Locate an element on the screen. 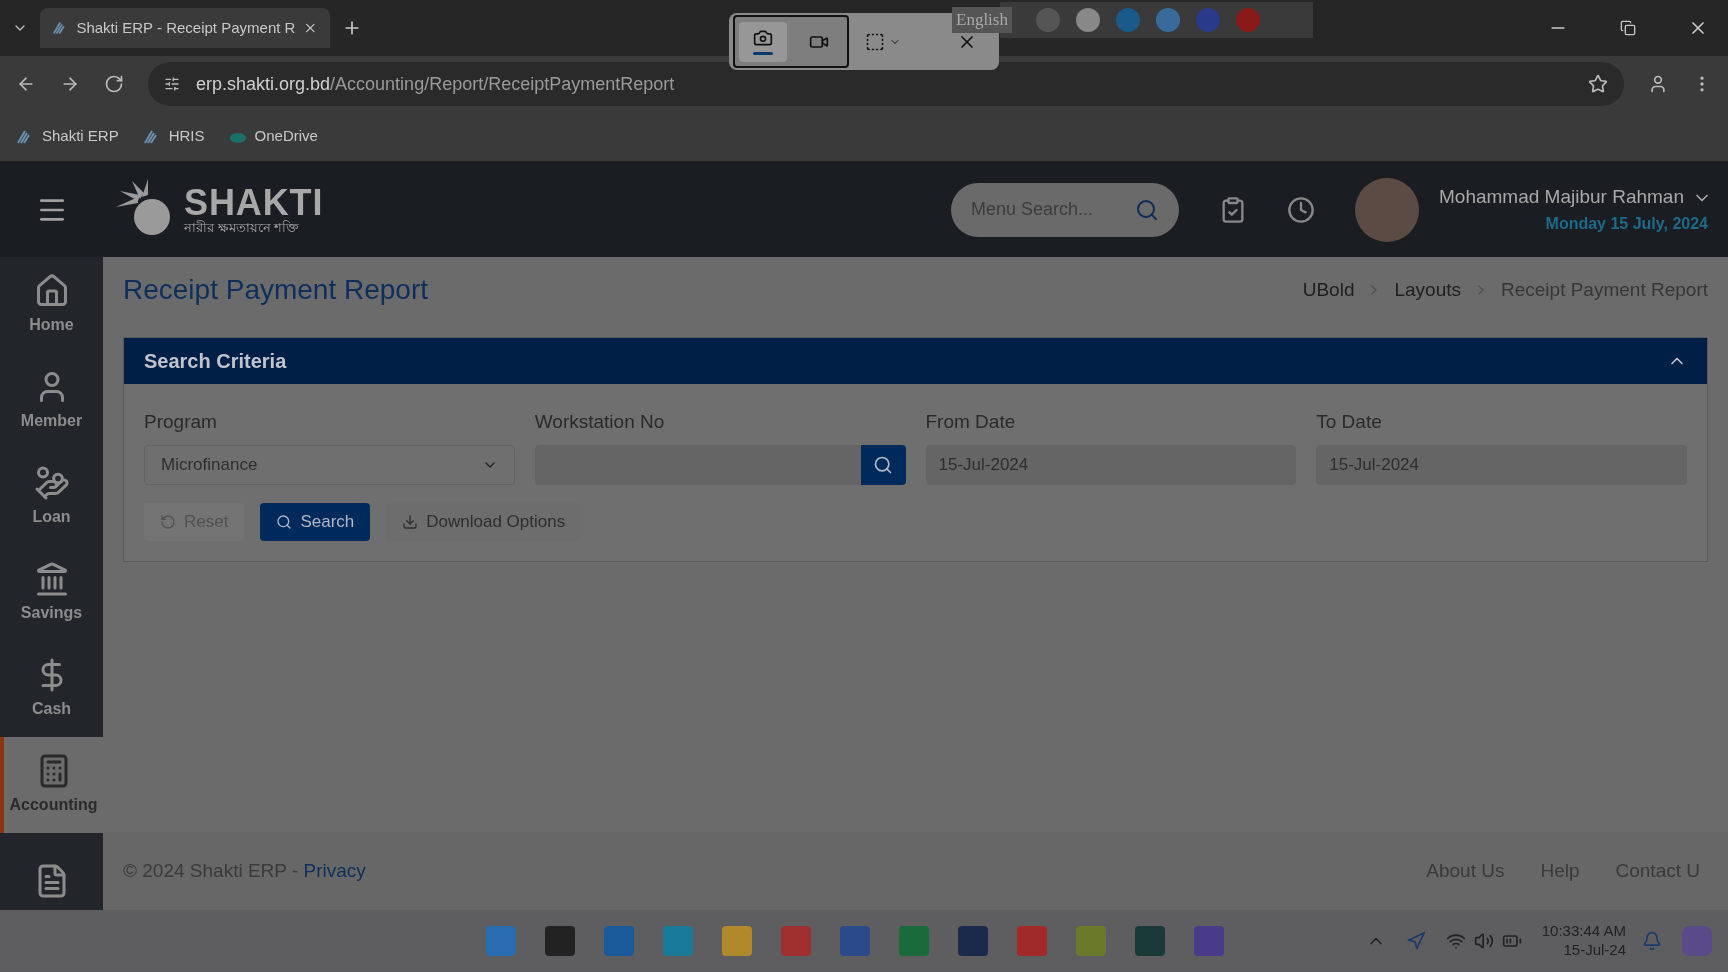 The width and height of the screenshot is (1728, 972). bell-icon is located at coordinates (1652, 941).